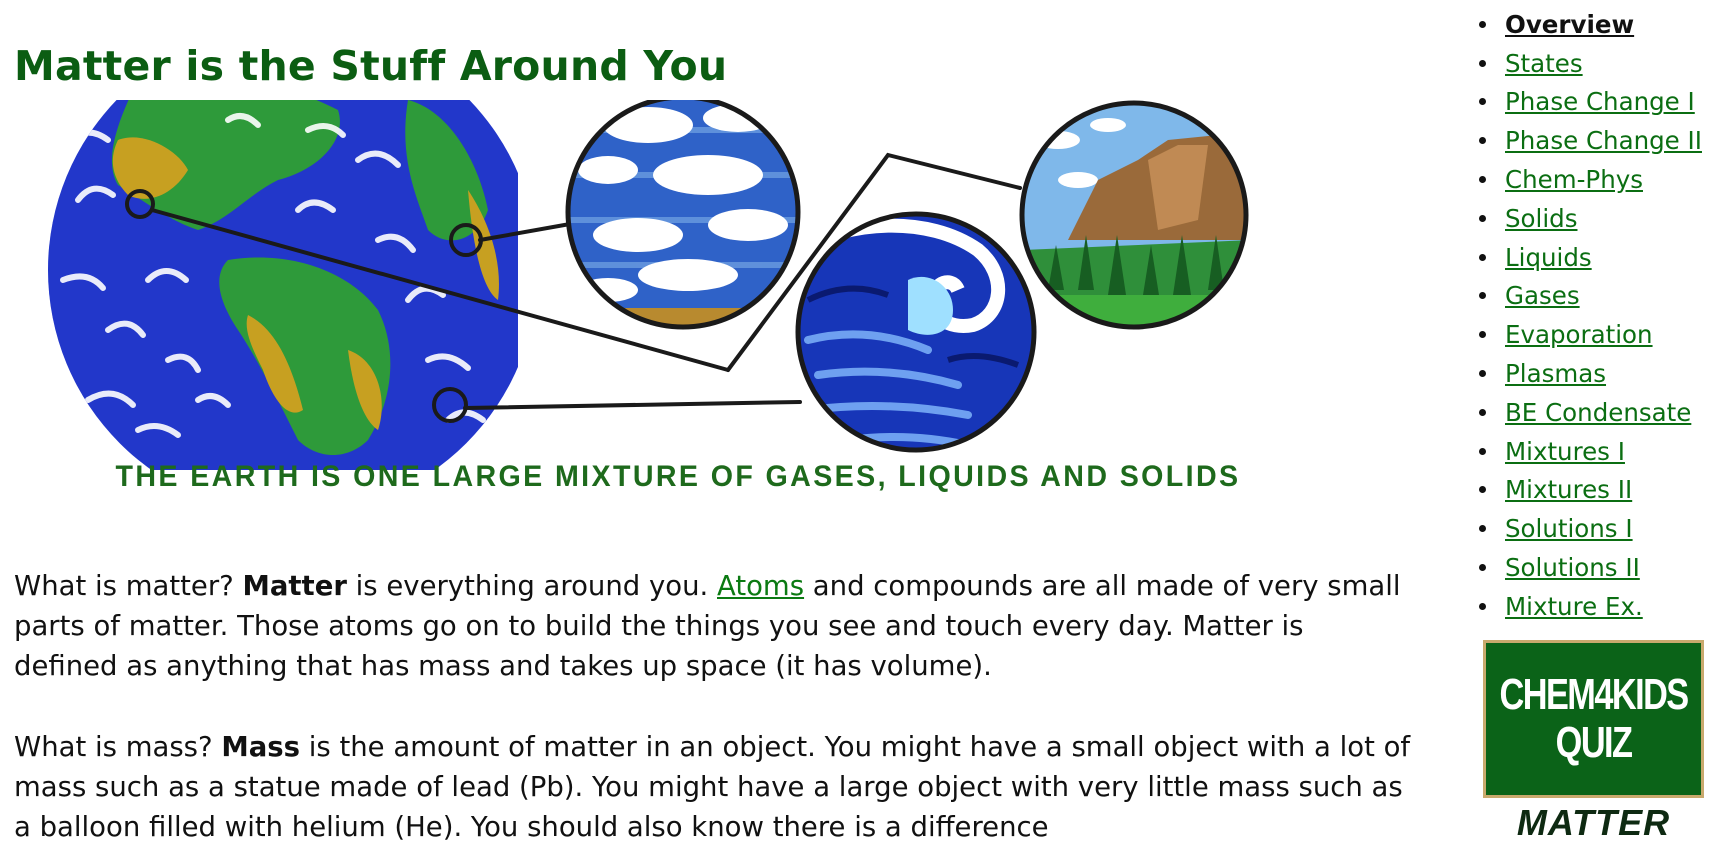  Describe the element at coordinates (1579, 334) in the screenshot. I see `sidebar-link: Evaporation` at that location.